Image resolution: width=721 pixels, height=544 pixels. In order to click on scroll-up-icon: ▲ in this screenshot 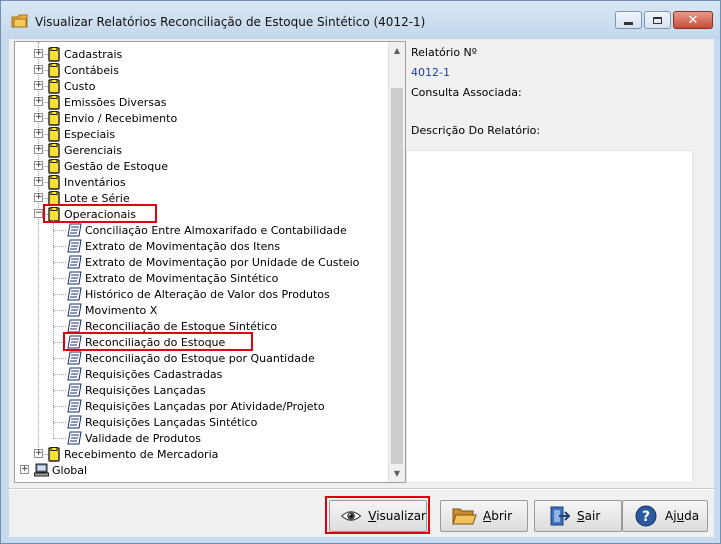, I will do `click(397, 50)`.